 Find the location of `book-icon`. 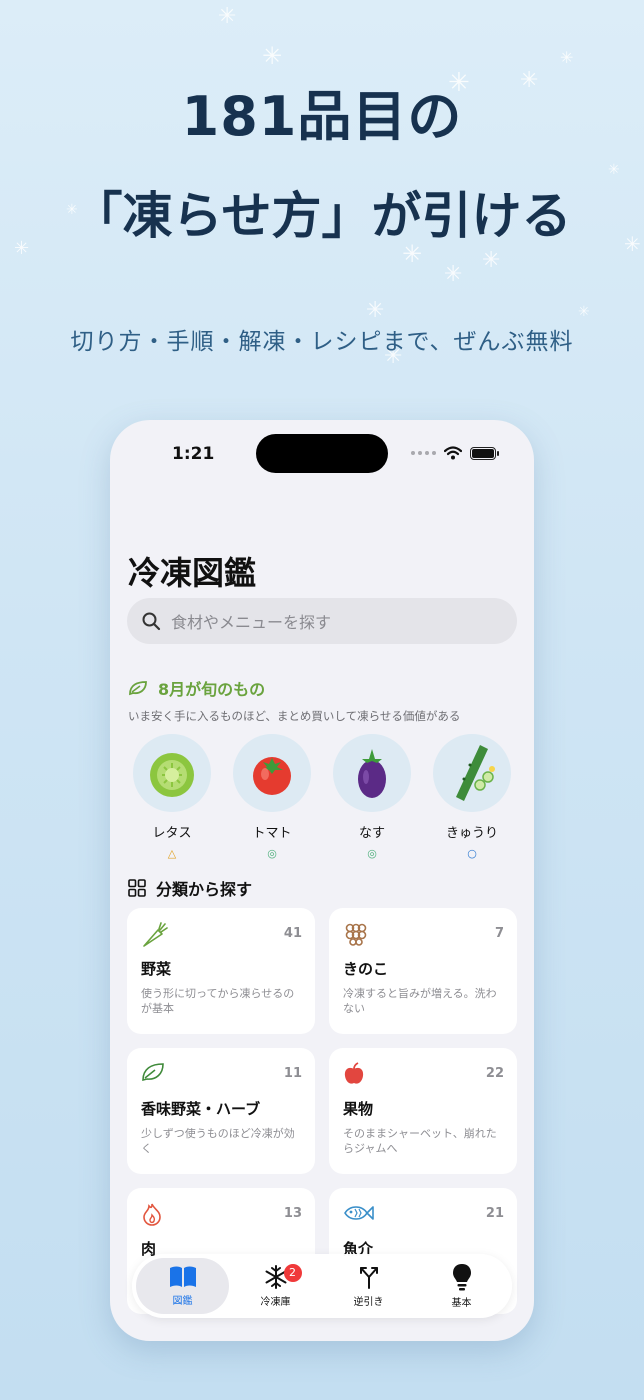

book-icon is located at coordinates (182, 1276).